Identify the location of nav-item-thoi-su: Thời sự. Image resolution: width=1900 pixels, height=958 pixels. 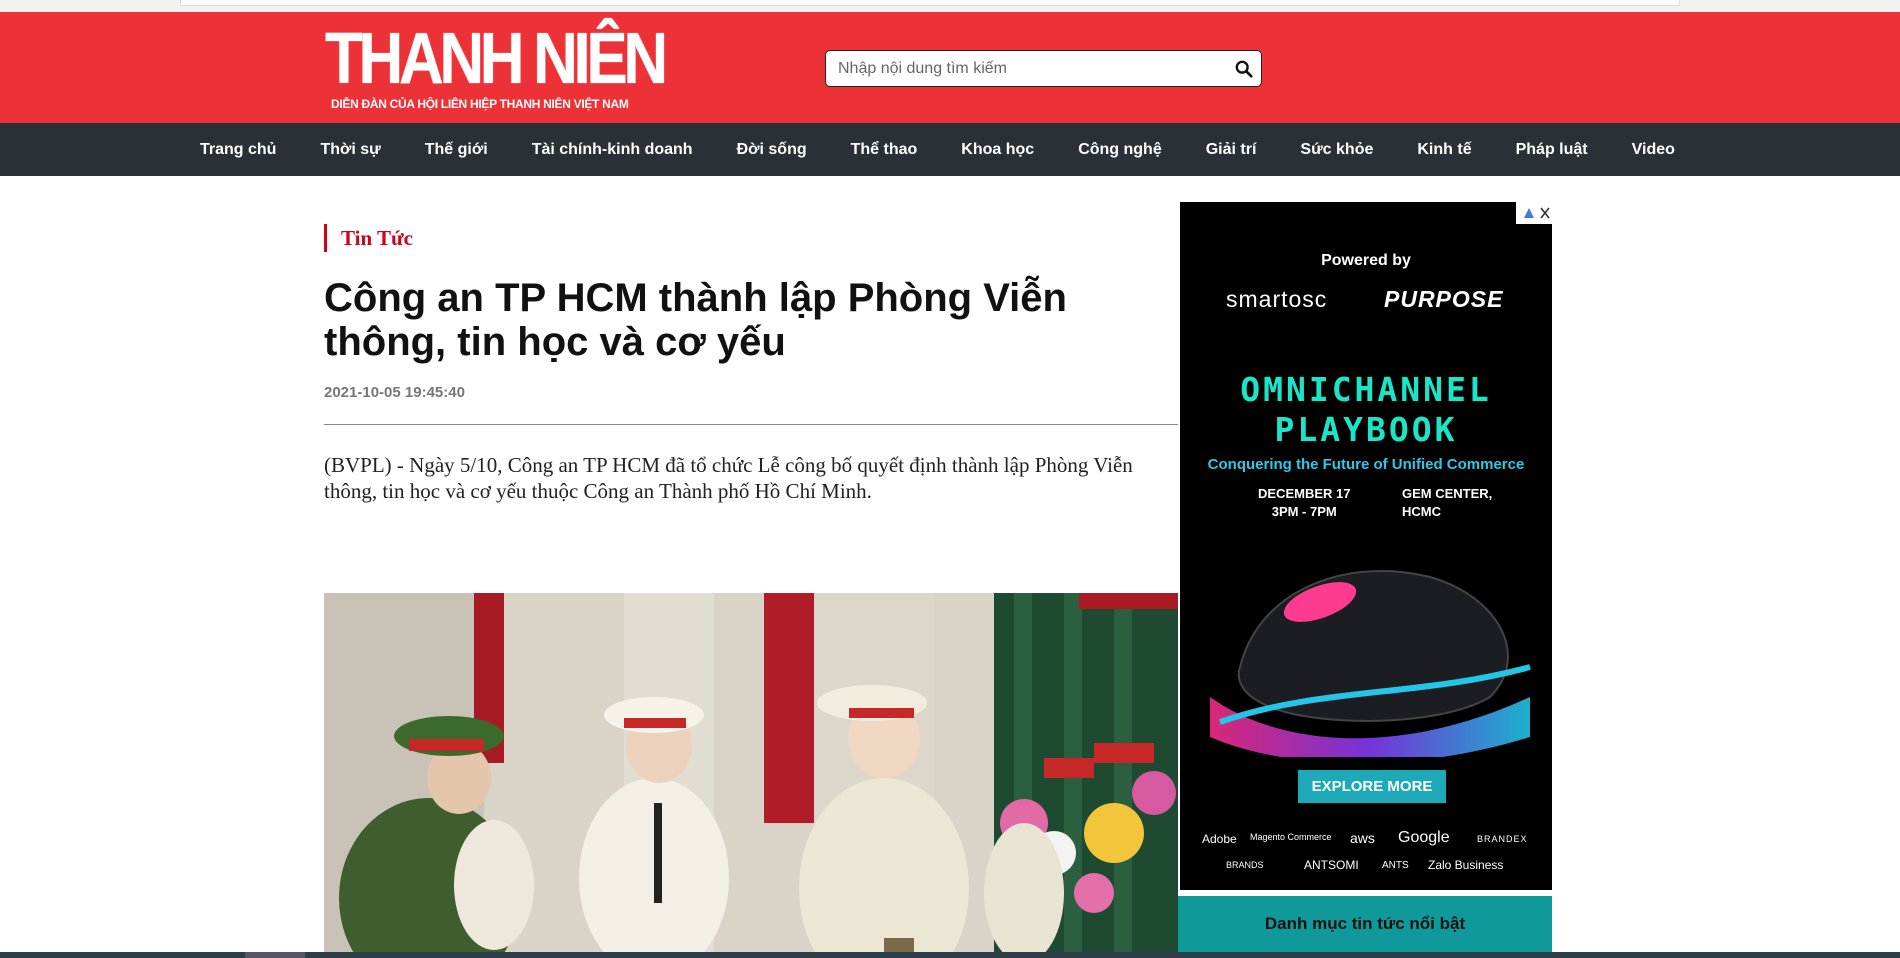
(350, 149).